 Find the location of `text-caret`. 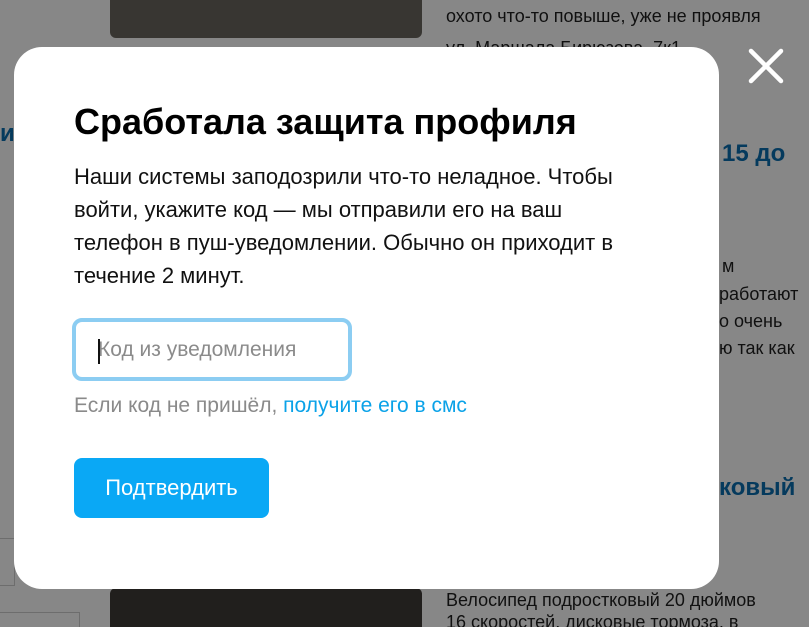

text-caret is located at coordinates (99, 351).